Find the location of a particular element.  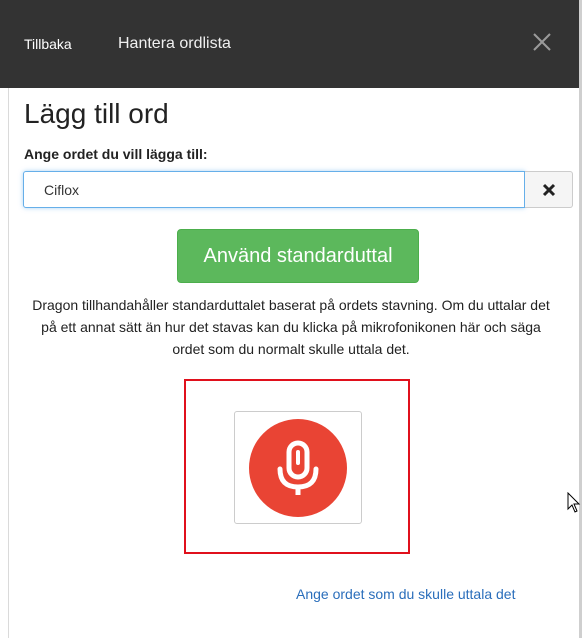

word-input is located at coordinates (274, 189).